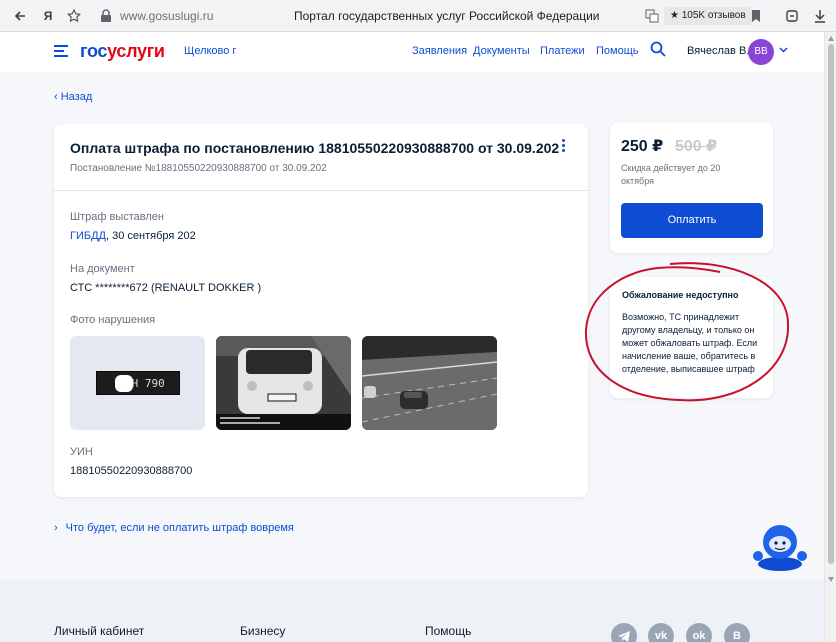  What do you see at coordinates (61, 52) in the screenshot?
I see `menu-icon` at bounding box center [61, 52].